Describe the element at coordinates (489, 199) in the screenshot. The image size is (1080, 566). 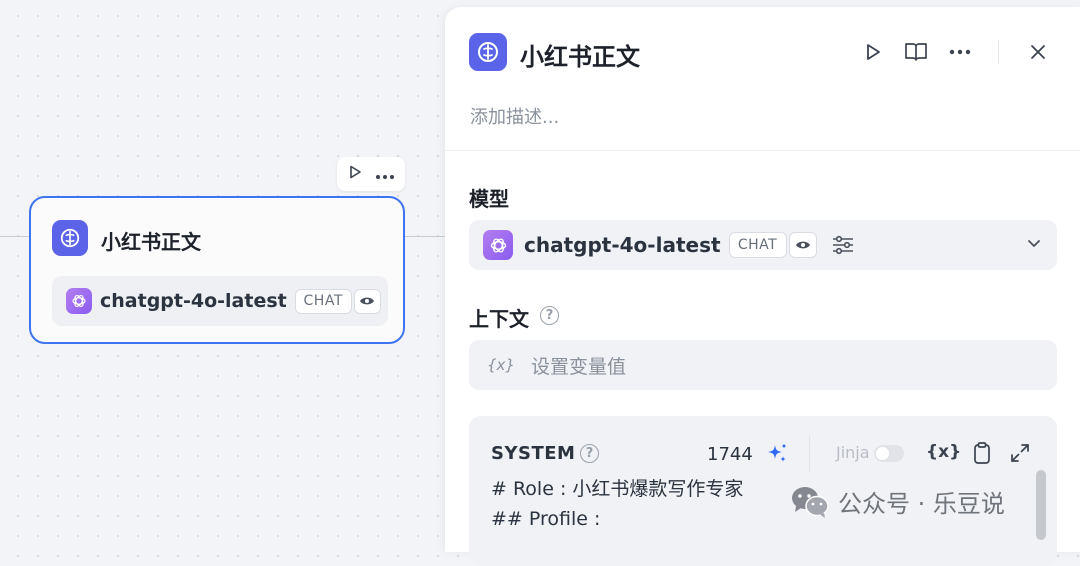
I see `model-label: 模型` at that location.